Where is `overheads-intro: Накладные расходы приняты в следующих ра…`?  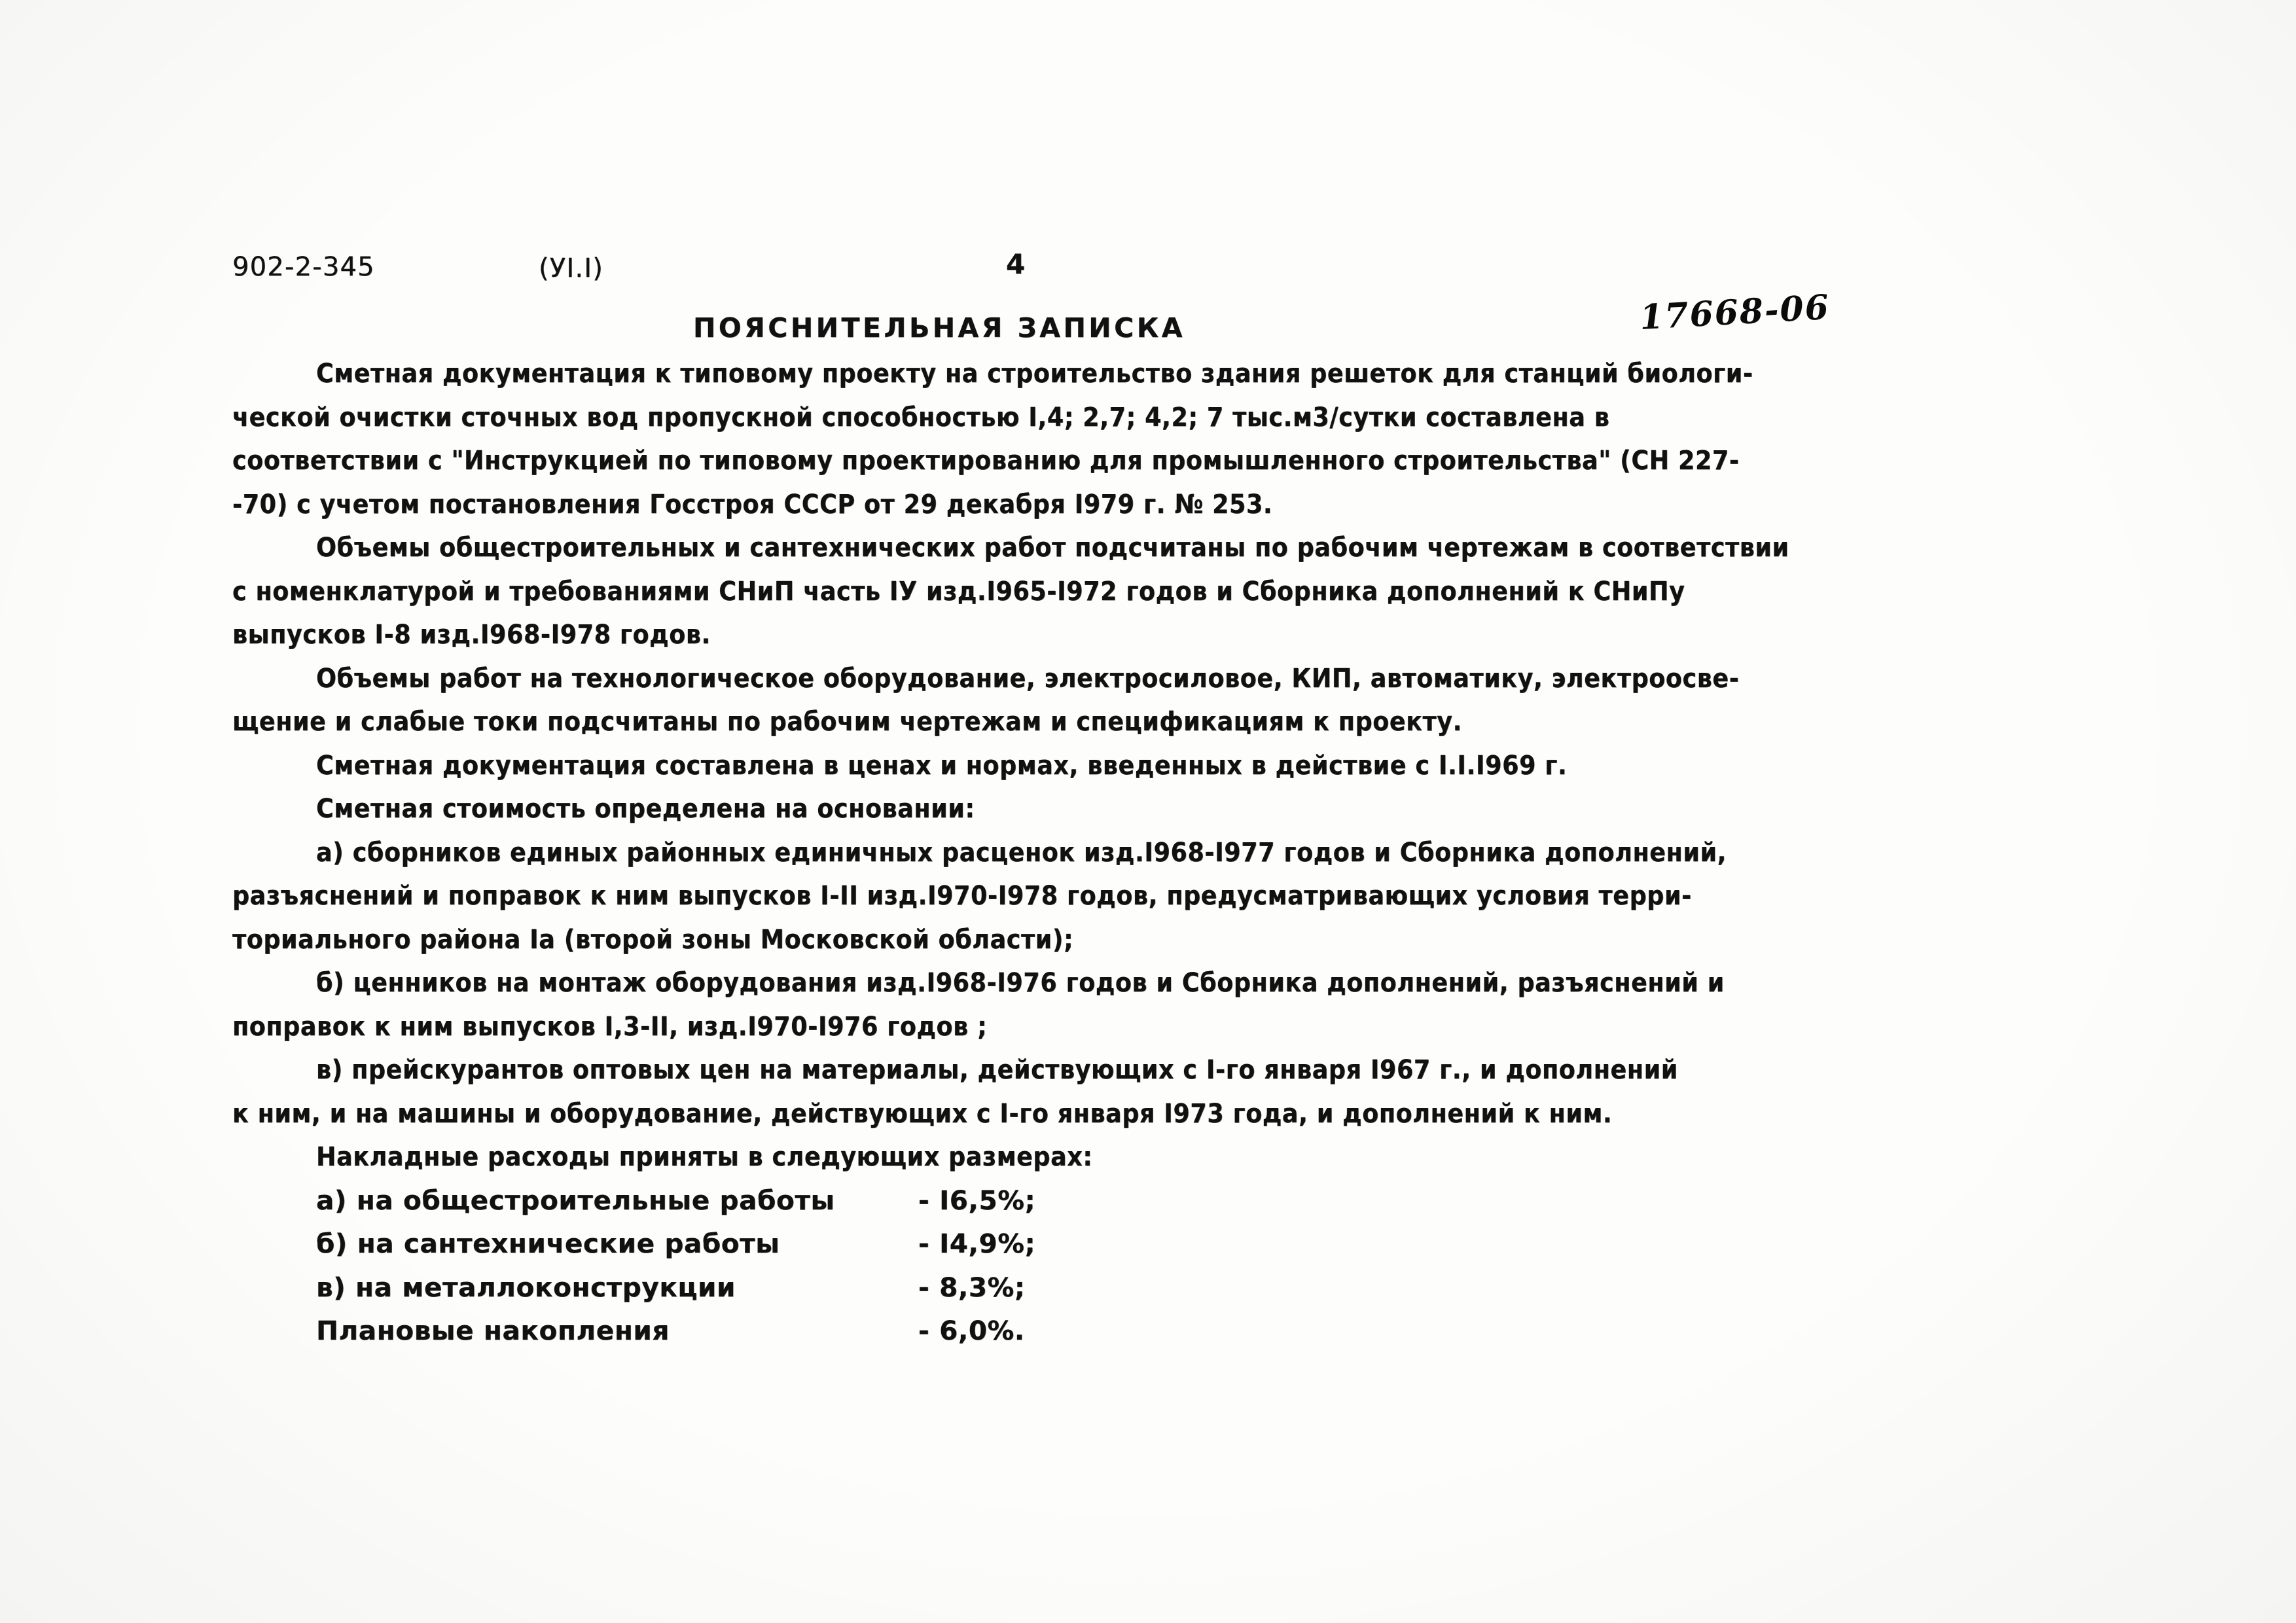
overheads-intro: Накладные расходы приняты в следующих ра… is located at coordinates (704, 1156).